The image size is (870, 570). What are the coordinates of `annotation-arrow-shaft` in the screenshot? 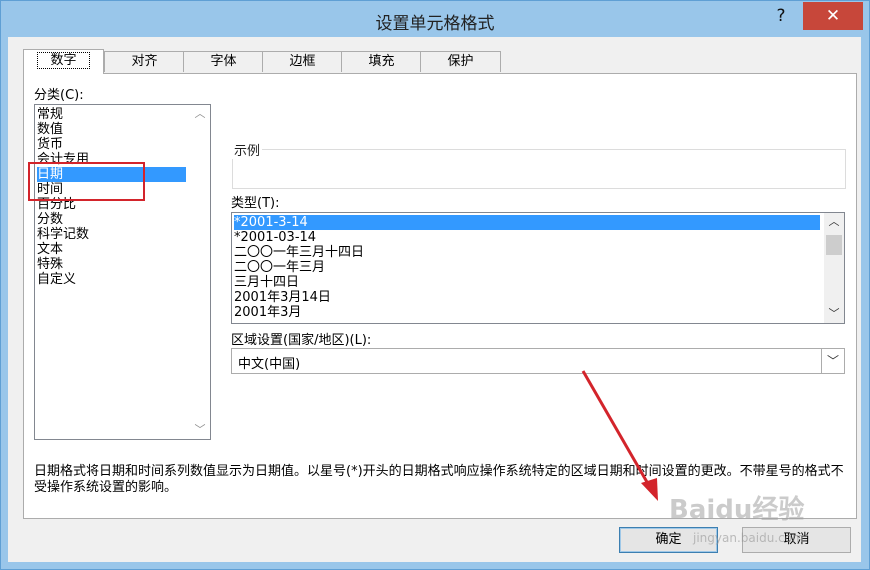 It's located at (617, 430).